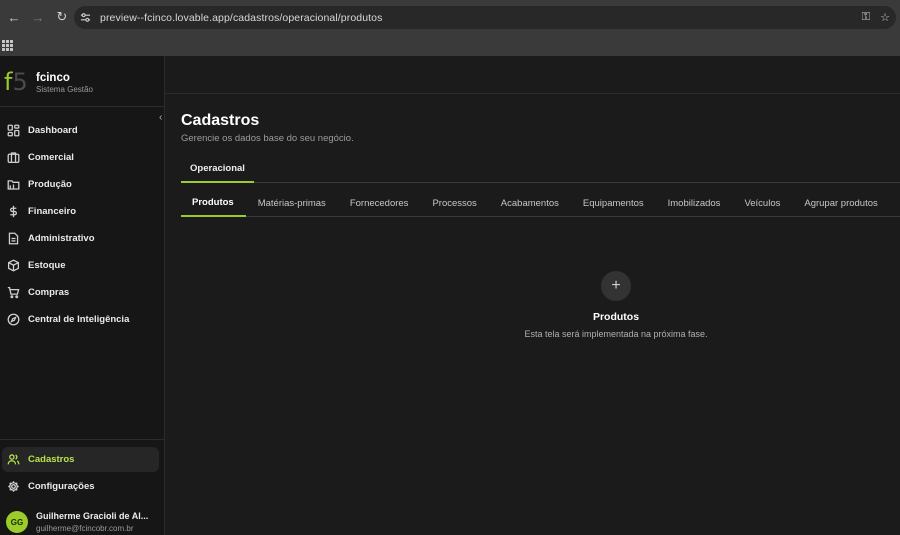 The height and width of the screenshot is (535, 900). What do you see at coordinates (82, 211) in the screenshot?
I see `sidebar-item-financeiro: Financeiro` at bounding box center [82, 211].